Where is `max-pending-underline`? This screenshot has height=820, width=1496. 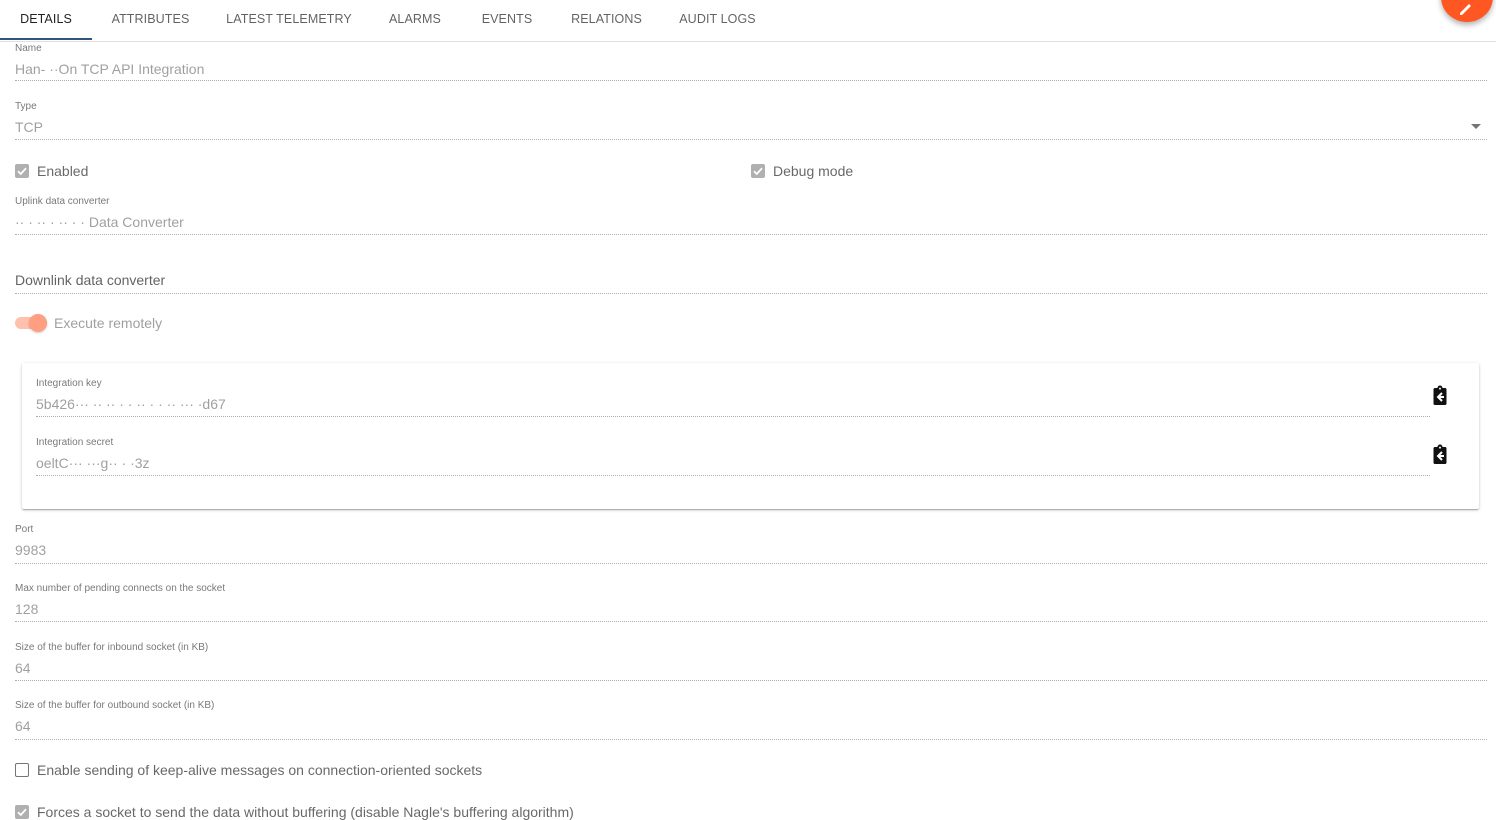
max-pending-underline is located at coordinates (751, 621).